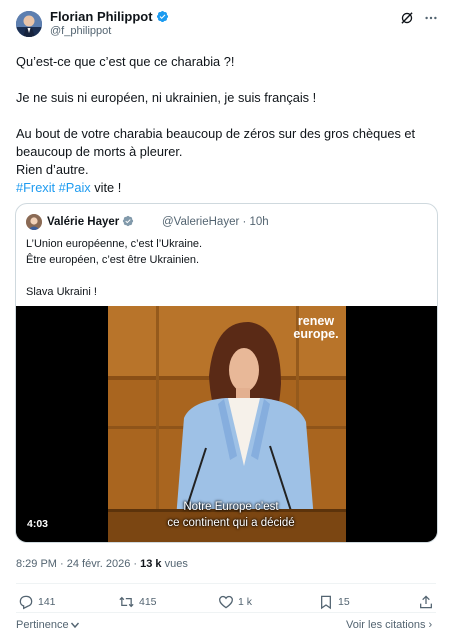 The image size is (452, 642). What do you see at coordinates (47, 602) in the screenshot?
I see `reply-count: 141` at bounding box center [47, 602].